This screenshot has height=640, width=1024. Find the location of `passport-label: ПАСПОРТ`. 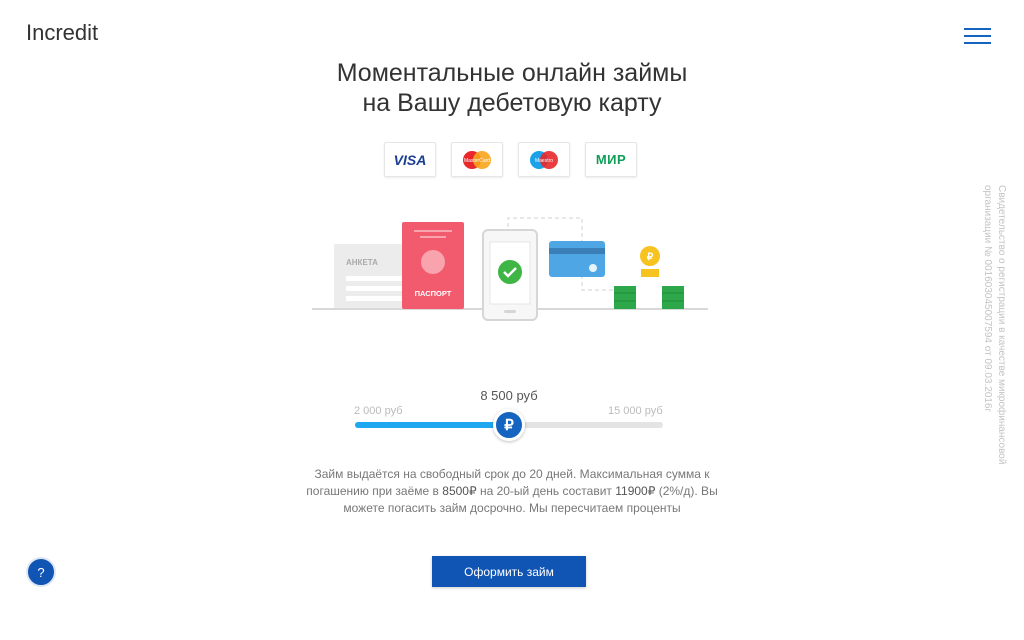

passport-label: ПАСПОРТ is located at coordinates (433, 293).